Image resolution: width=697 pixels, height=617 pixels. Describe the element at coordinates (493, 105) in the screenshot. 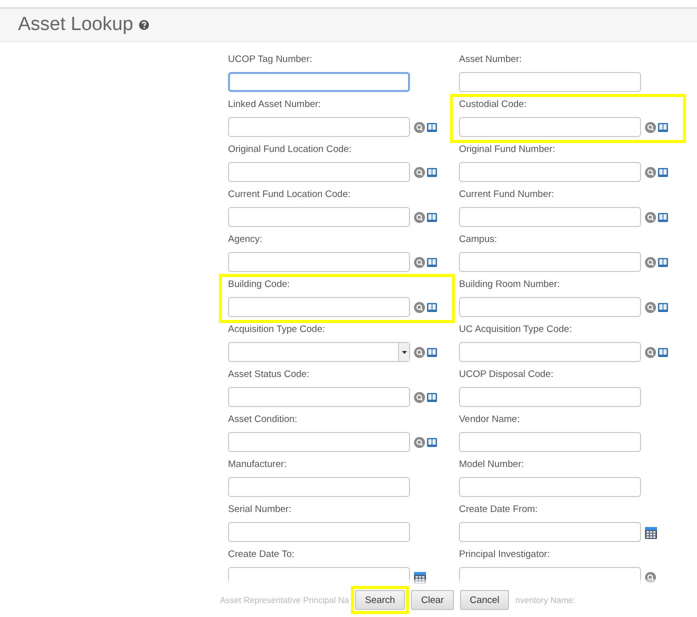

I see `field-label: Custodial Code:` at that location.